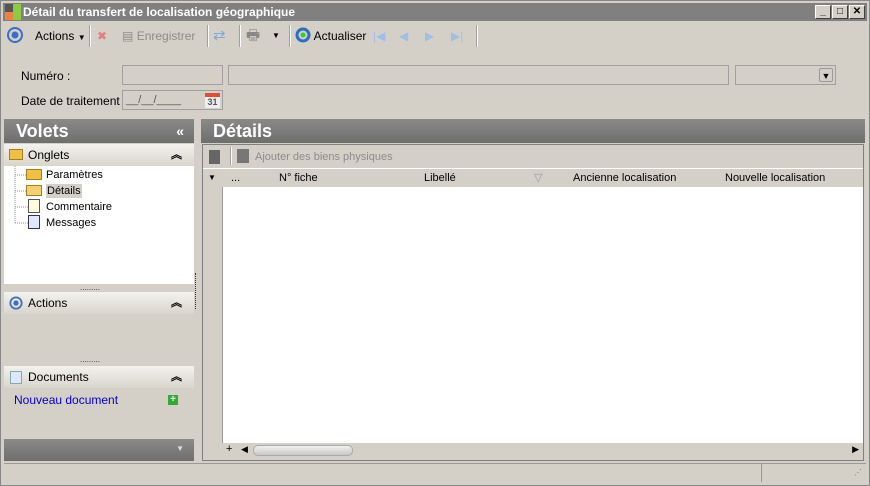 The image size is (870, 486). I want to click on app-logo-icon, so click(13, 12).